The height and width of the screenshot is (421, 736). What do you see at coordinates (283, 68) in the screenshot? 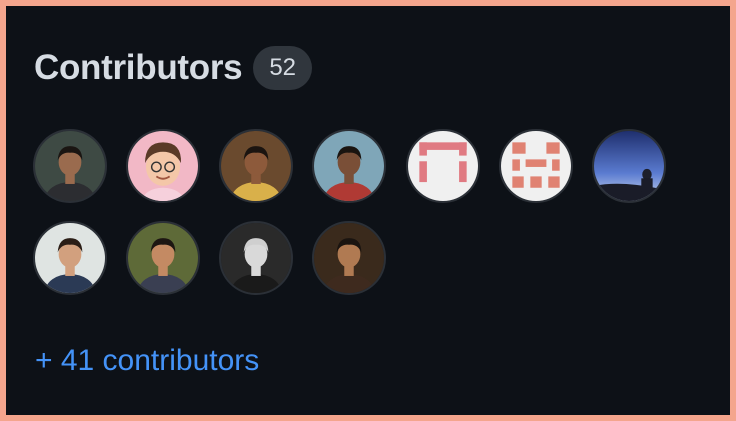
I see `contributor-count-badge: 52` at bounding box center [283, 68].